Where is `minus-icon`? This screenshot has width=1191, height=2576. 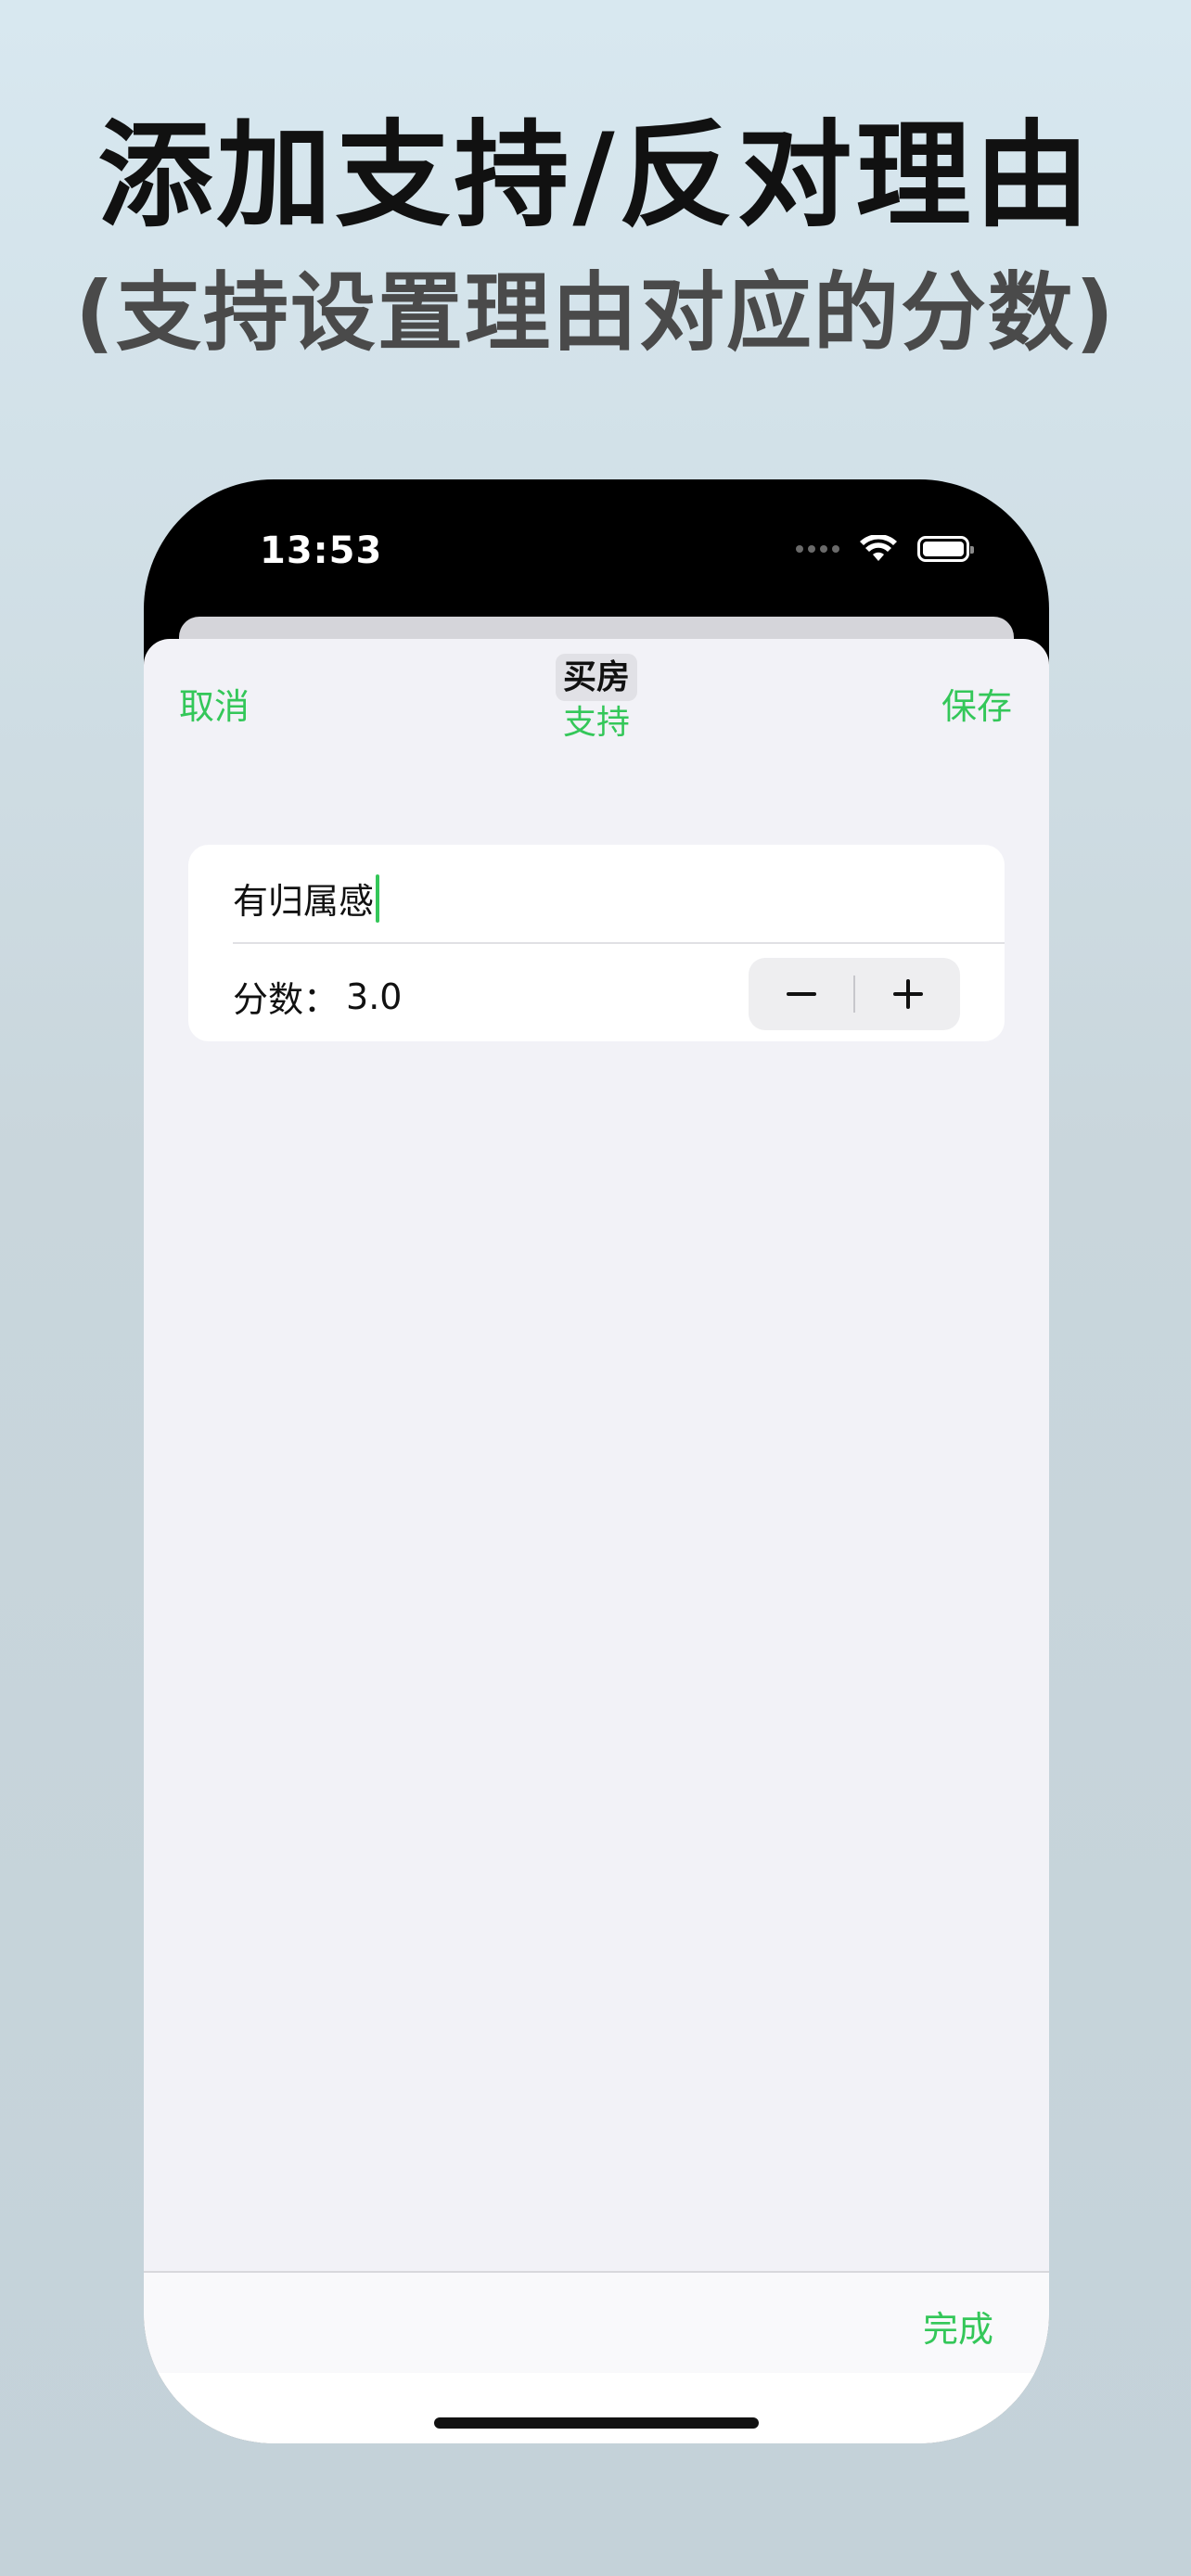 minus-icon is located at coordinates (801, 994).